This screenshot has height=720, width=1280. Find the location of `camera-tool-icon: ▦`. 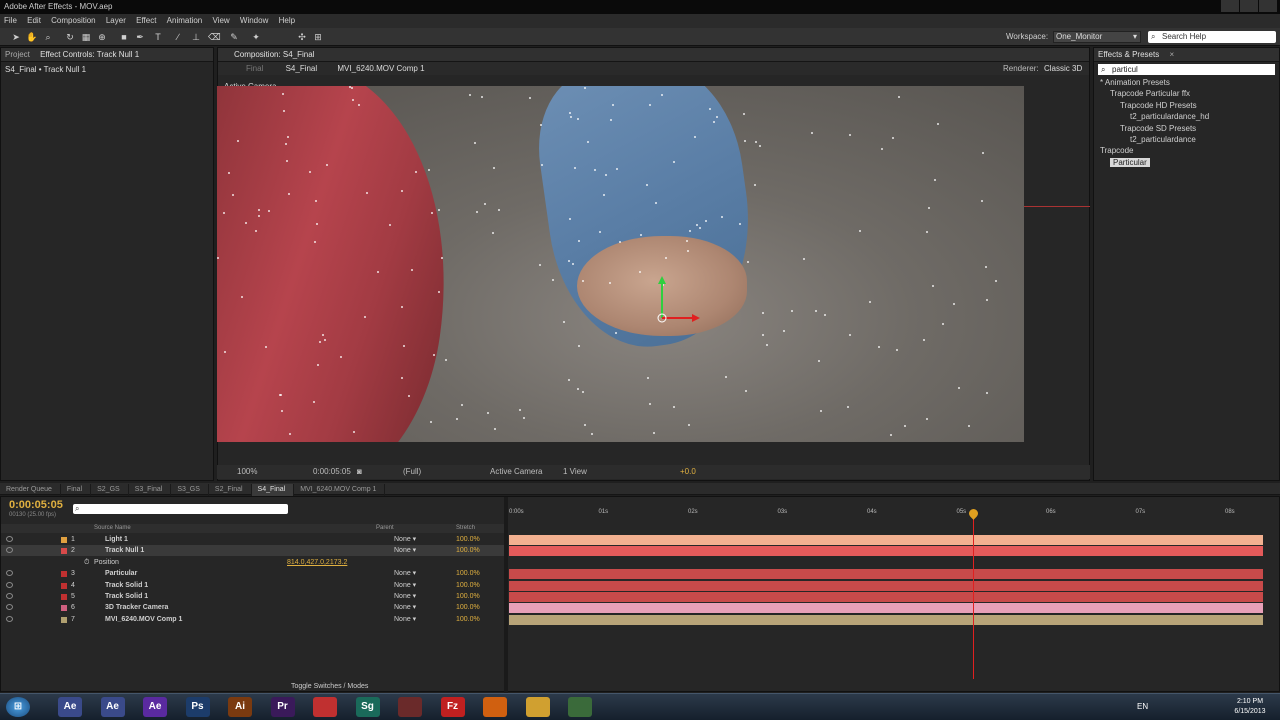

camera-tool-icon: ▦ is located at coordinates (86, 37).